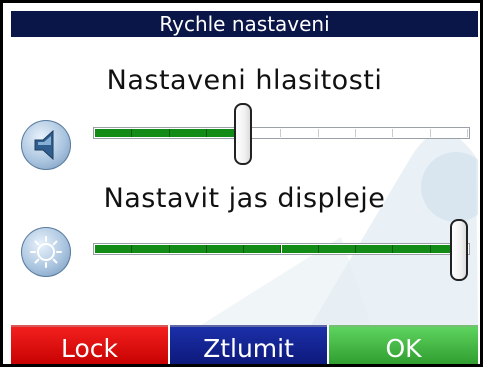 Image resolution: width=483 pixels, height=367 pixels. Describe the element at coordinates (403, 348) in the screenshot. I see `ok-button-label: OK` at that location.